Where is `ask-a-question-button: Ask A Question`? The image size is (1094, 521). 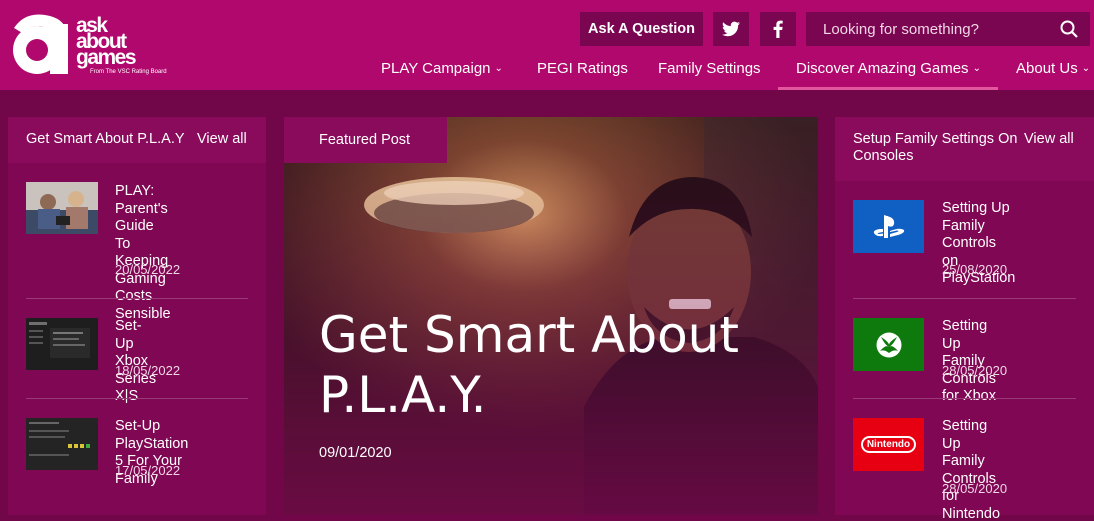
ask-a-question-button: Ask A Question is located at coordinates (641, 29).